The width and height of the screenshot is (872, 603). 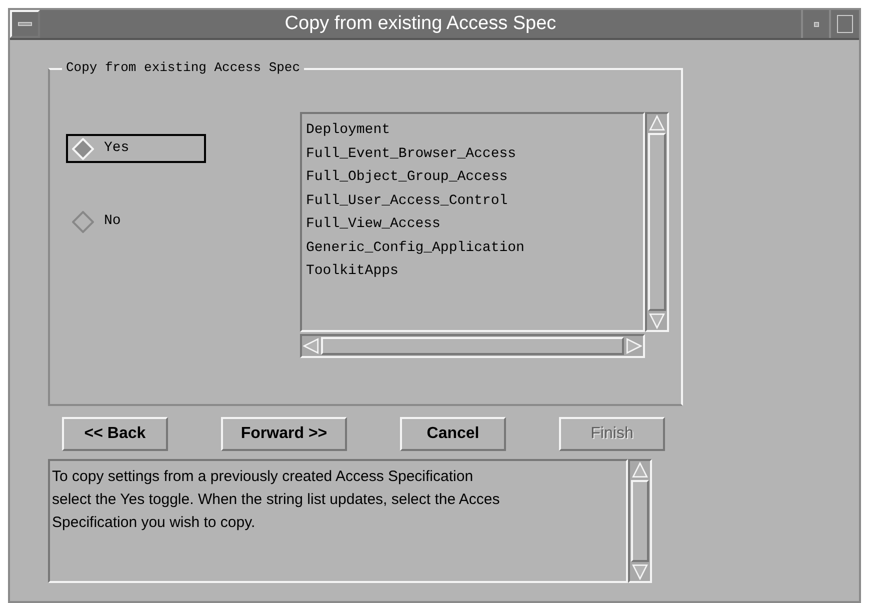 I want to click on minus-icon, so click(x=25, y=24).